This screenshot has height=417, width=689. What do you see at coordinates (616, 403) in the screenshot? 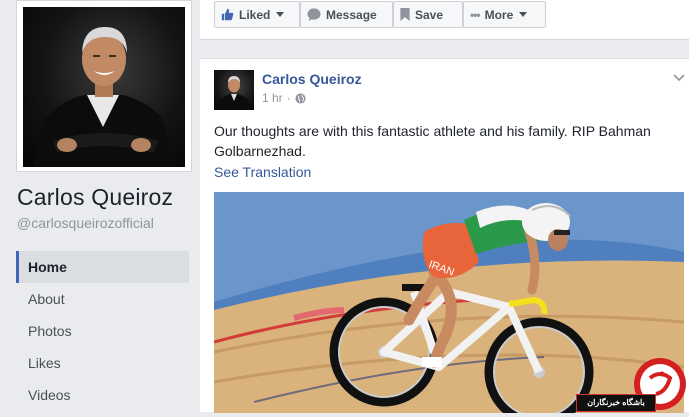
I see `watermark-text: باشگاه خبرنگاران` at bounding box center [616, 403].